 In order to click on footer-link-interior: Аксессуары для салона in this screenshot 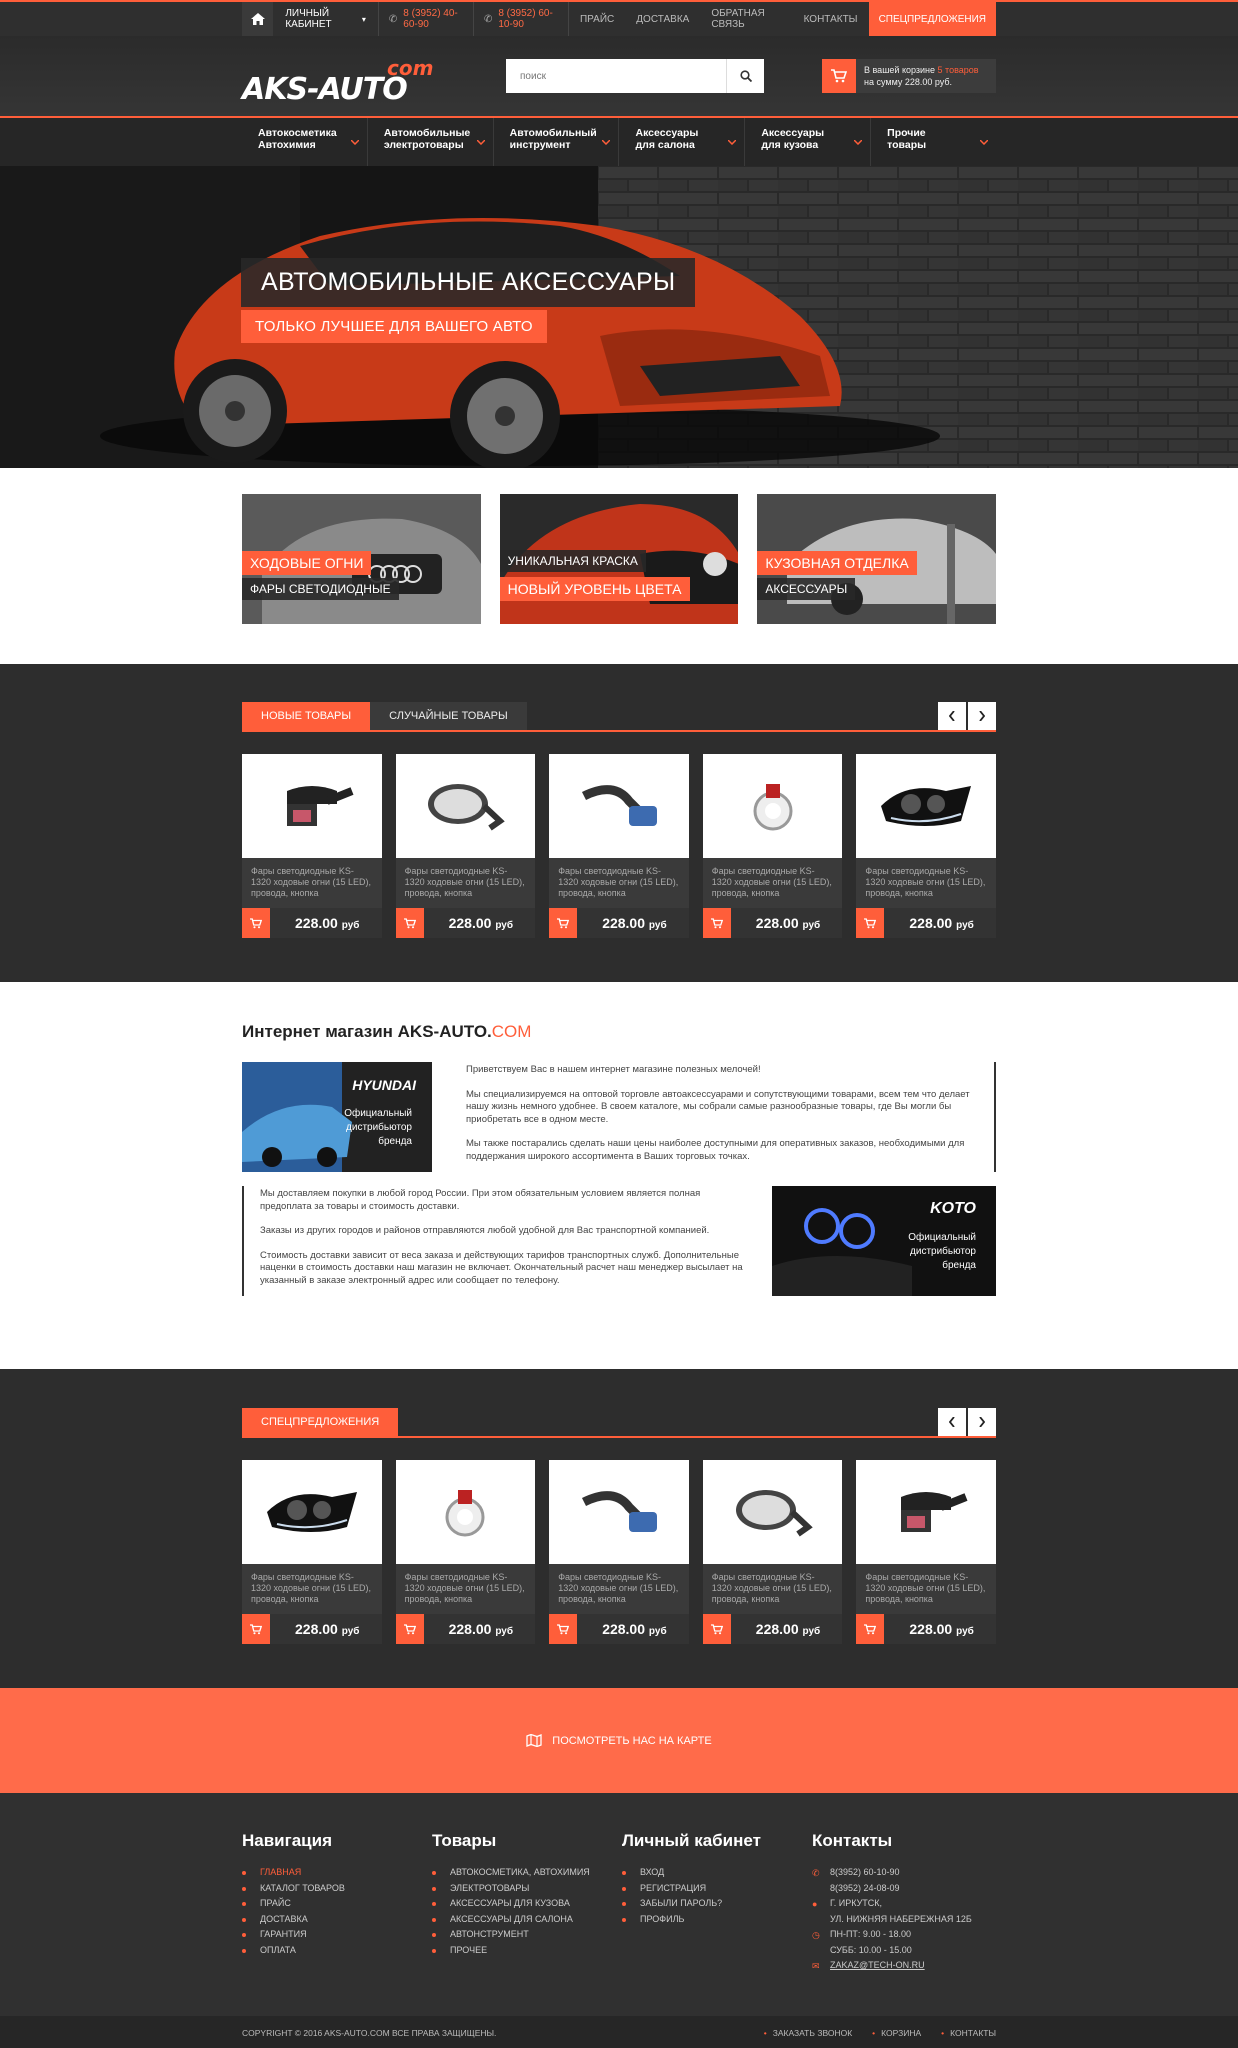, I will do `click(527, 1920)`.